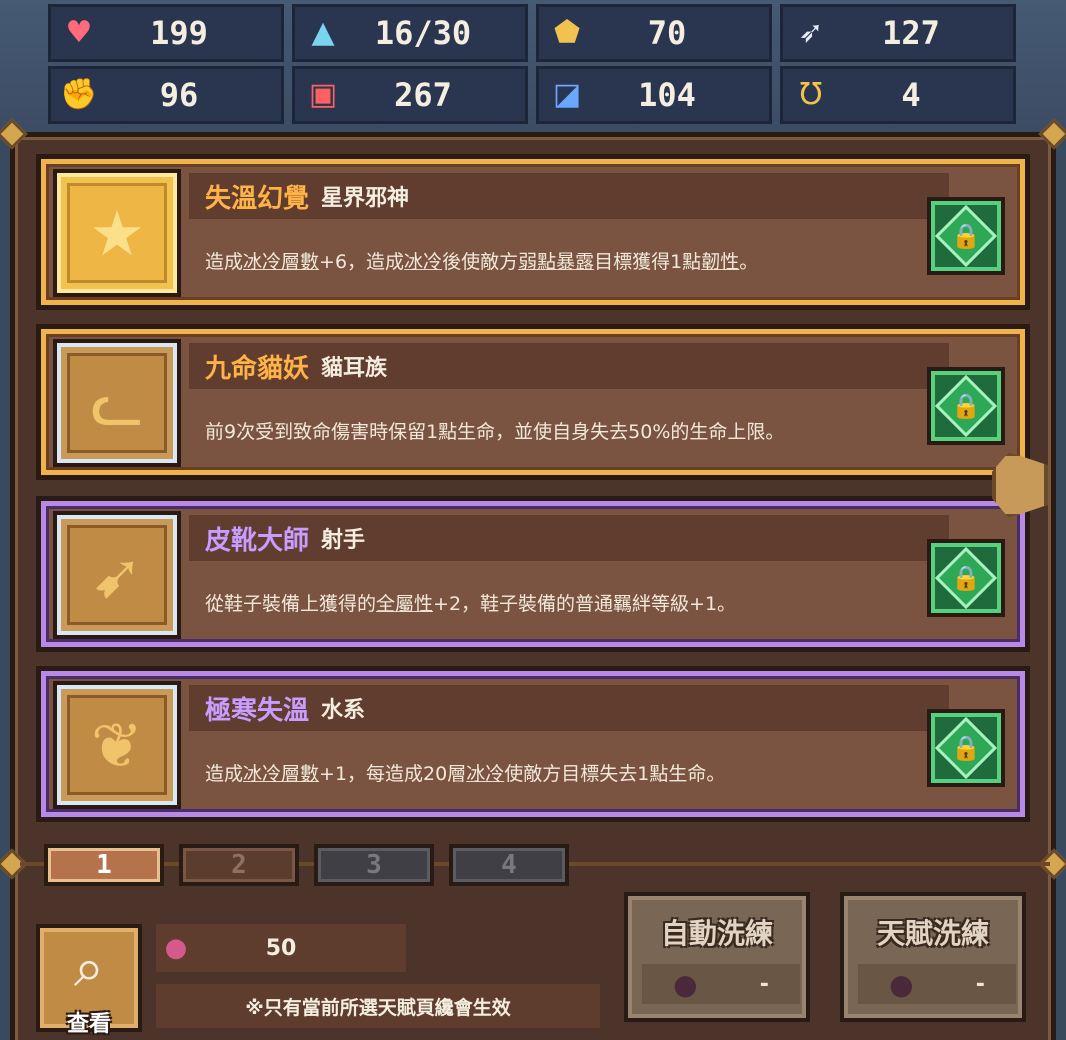 The height and width of the screenshot is (1040, 1066). Describe the element at coordinates (933, 957) in the screenshot. I see `talent-reroll-button: 天賦洗練 ● -` at that location.